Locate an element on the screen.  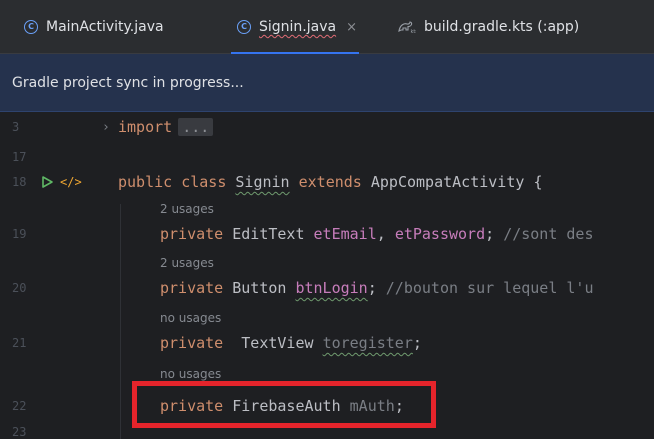
line-number: 18 is located at coordinates (19, 182).